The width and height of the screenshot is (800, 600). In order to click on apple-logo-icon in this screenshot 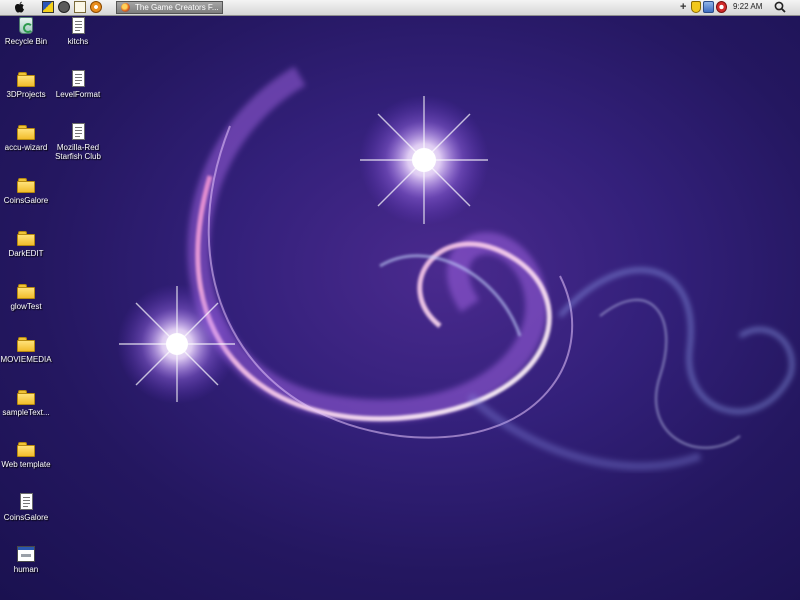, I will do `click(19, 7)`.